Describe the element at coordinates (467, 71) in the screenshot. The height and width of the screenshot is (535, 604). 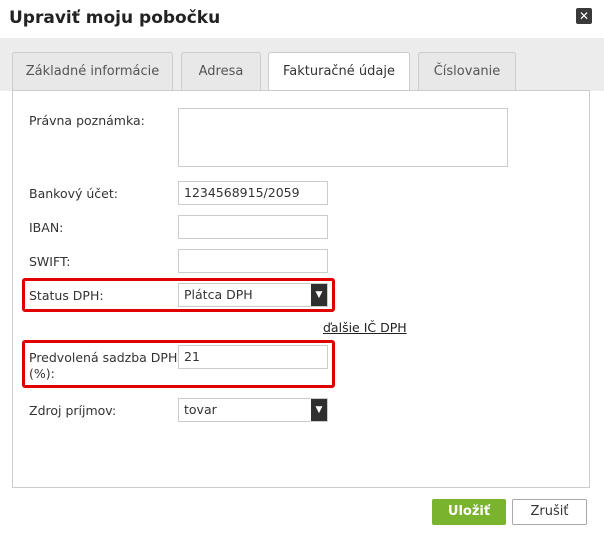
I see `tab-numbering: Číslovanie` at that location.